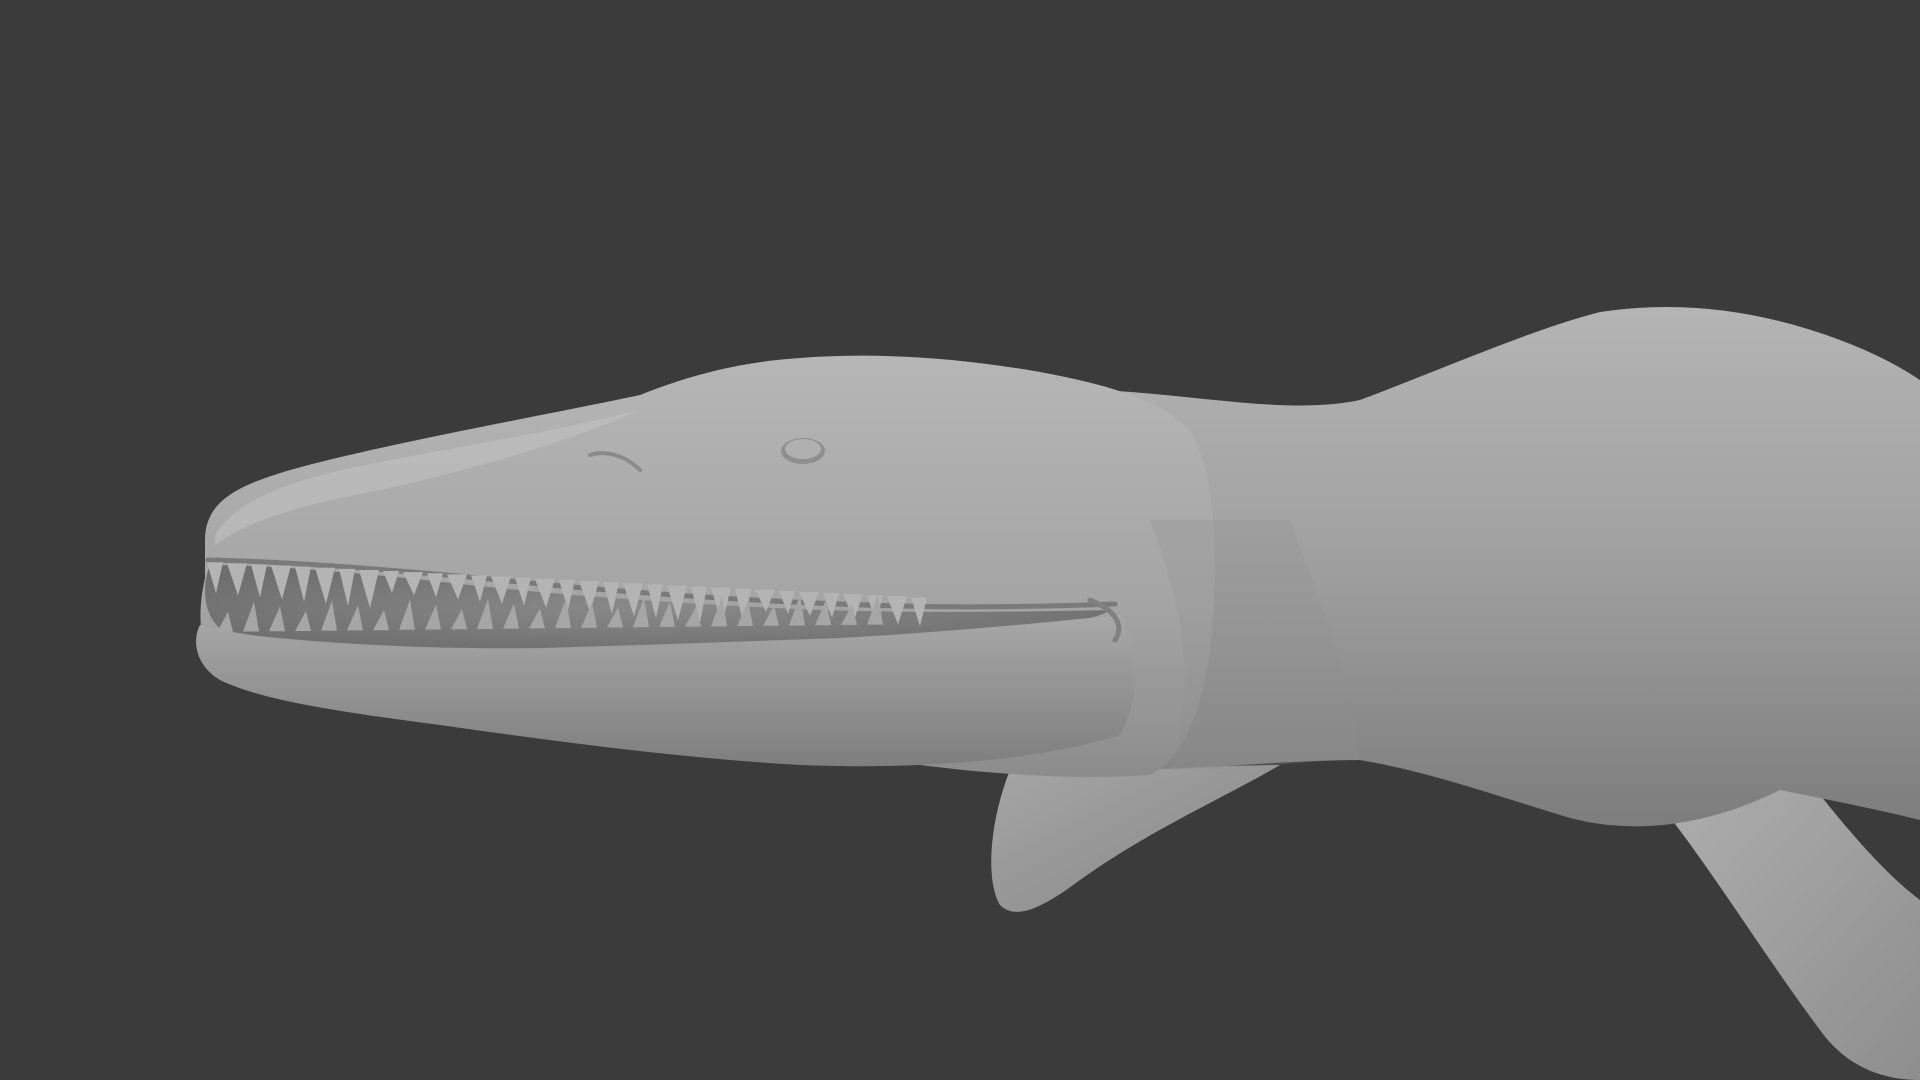 Image resolution: width=1920 pixels, height=1080 pixels. What do you see at coordinates (803, 451) in the screenshot?
I see `eye` at bounding box center [803, 451].